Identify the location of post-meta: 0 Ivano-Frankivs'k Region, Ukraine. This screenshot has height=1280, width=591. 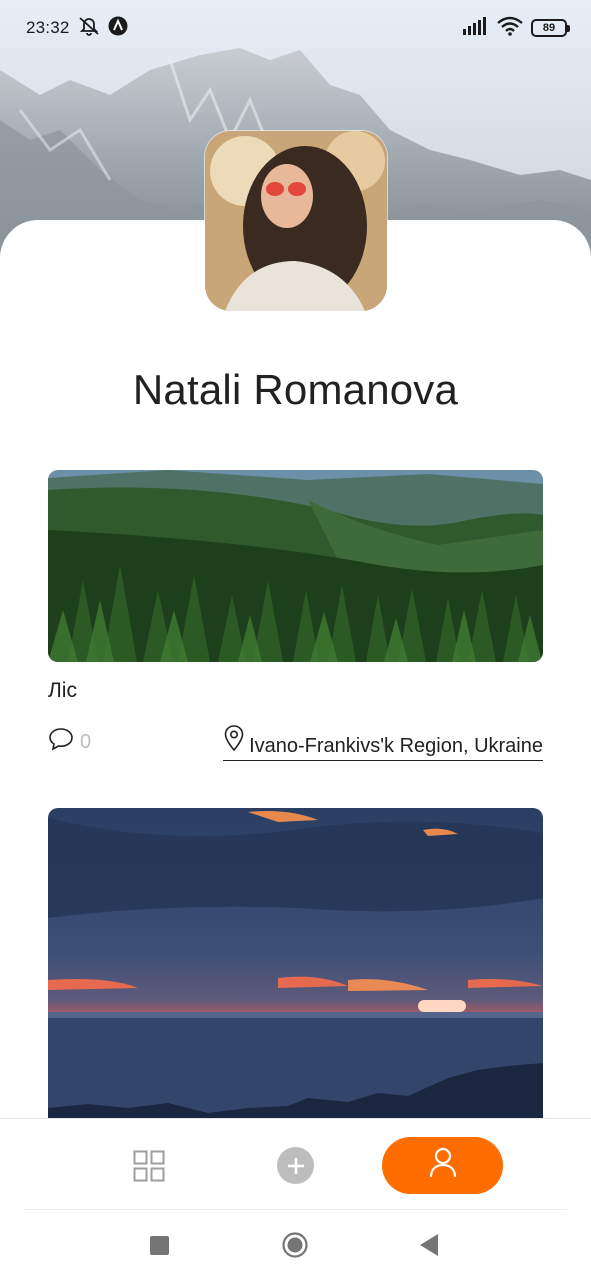
(295, 742).